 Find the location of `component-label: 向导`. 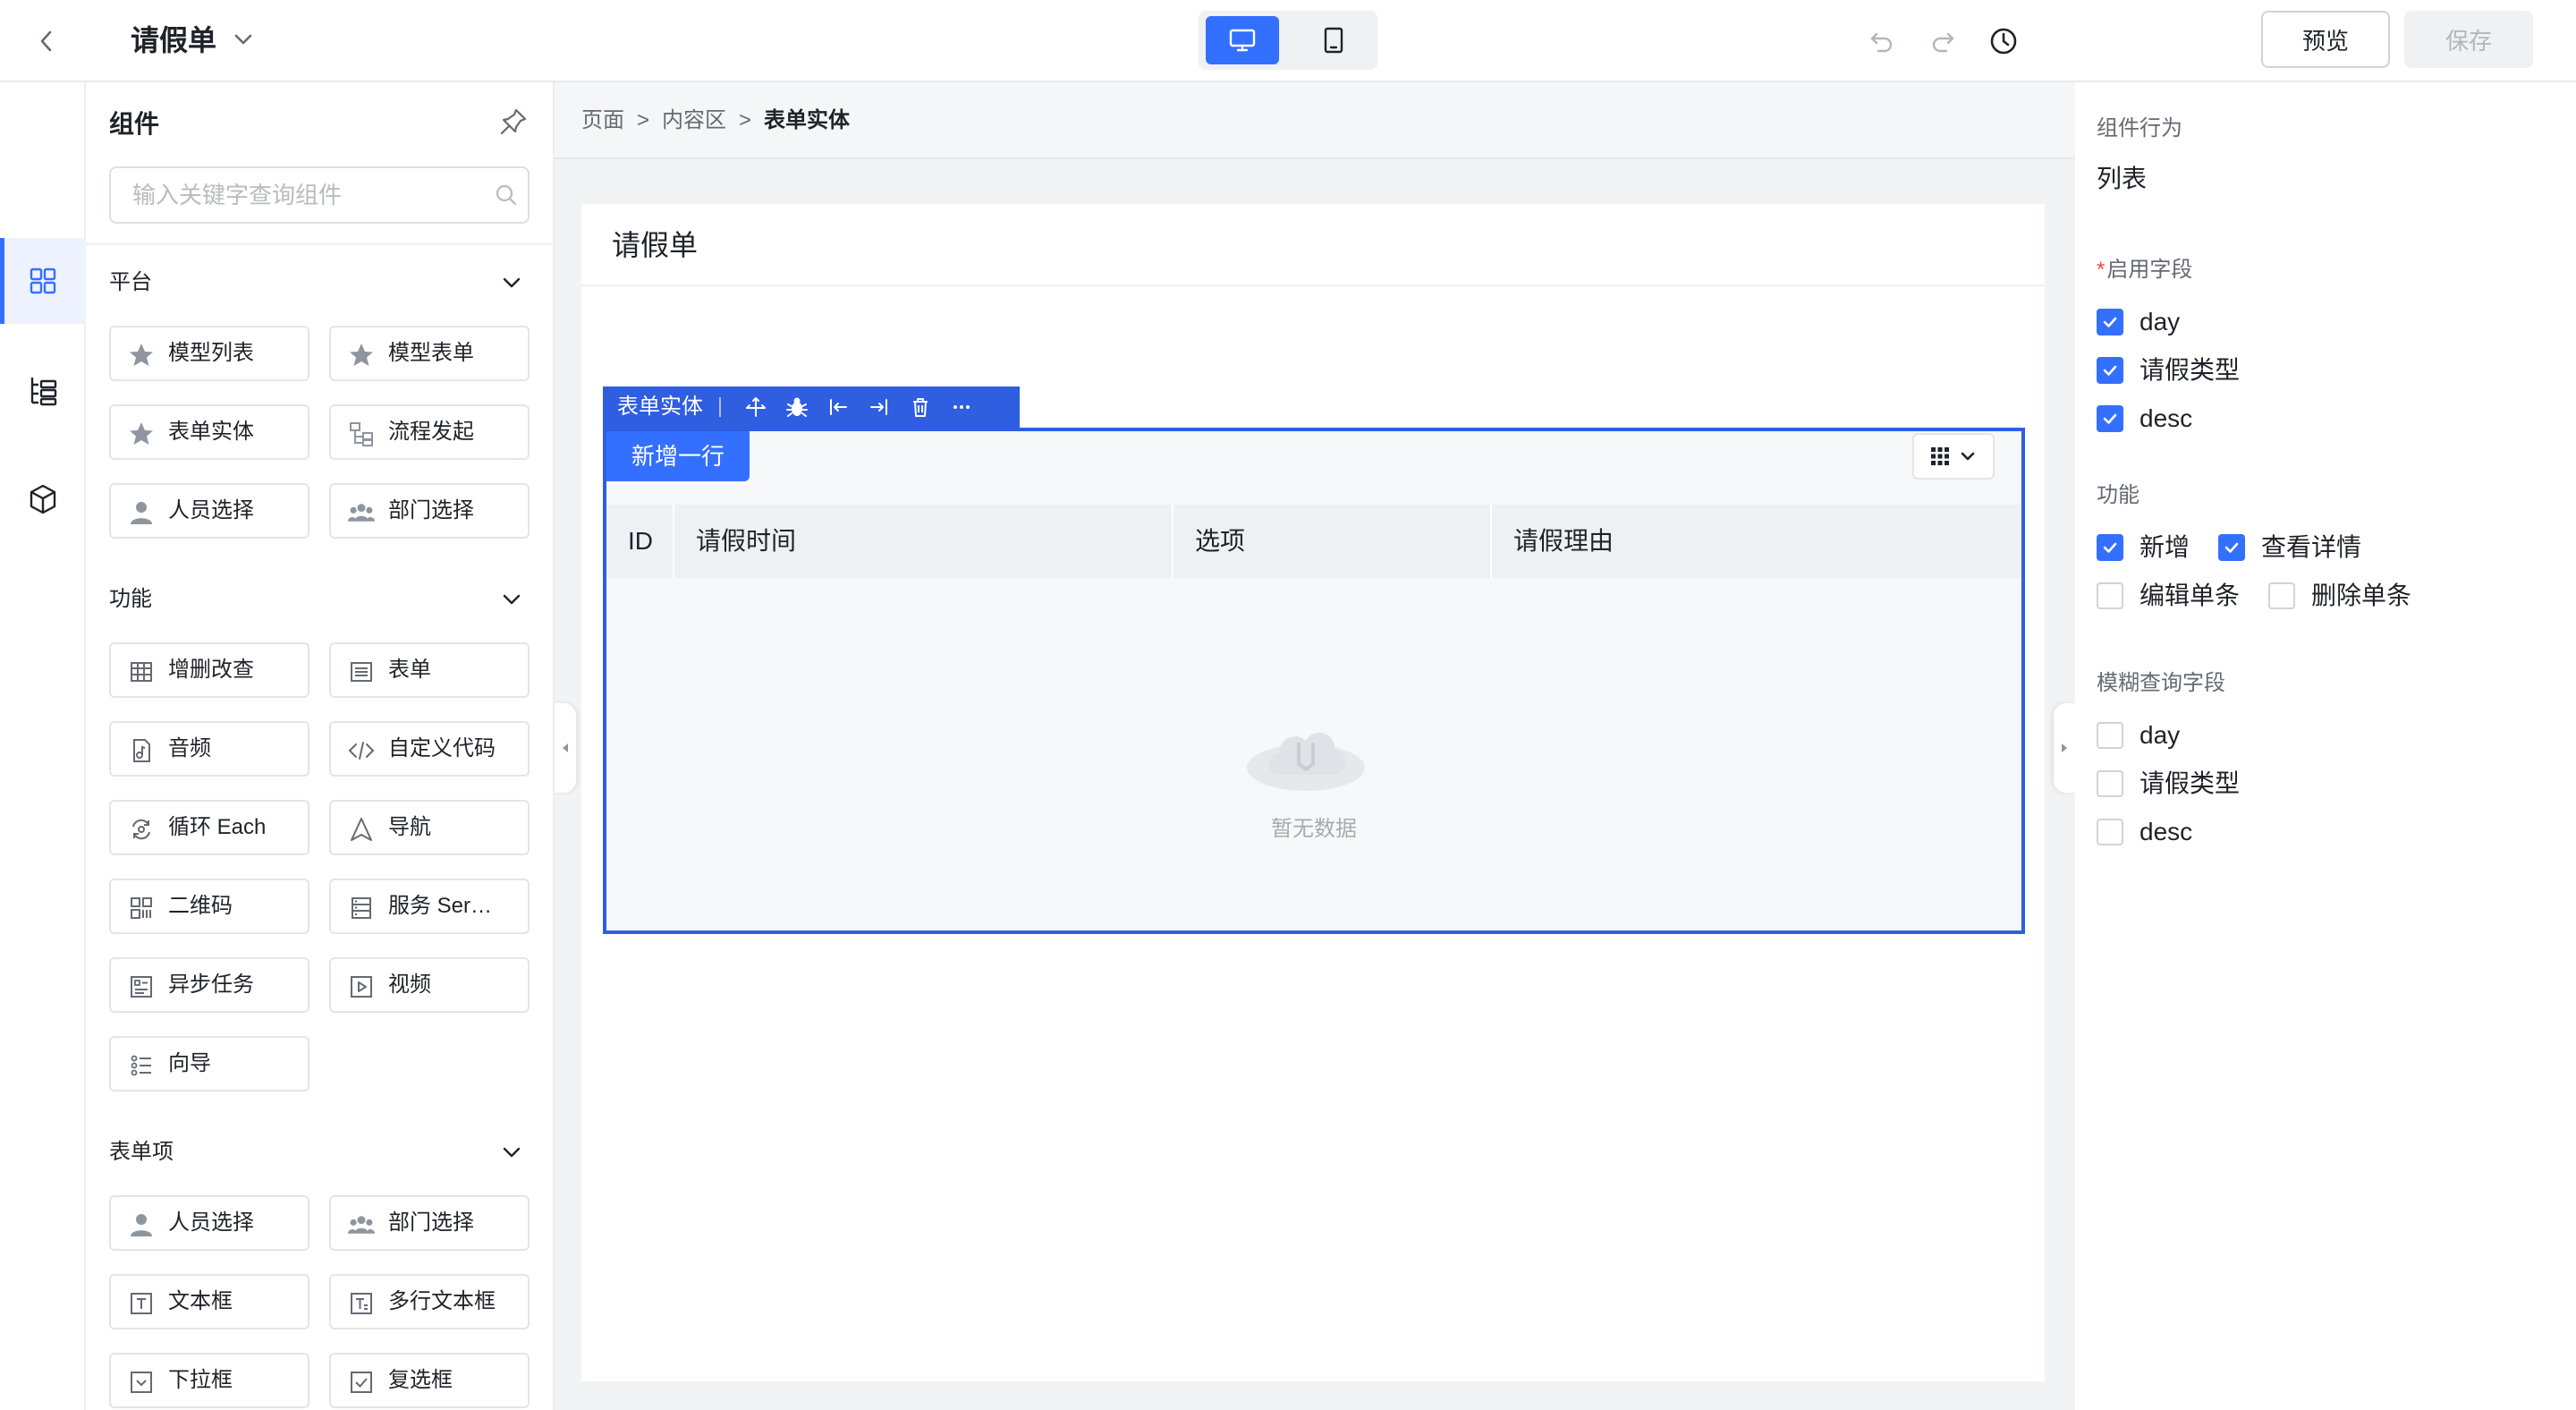

component-label: 向导 is located at coordinates (189, 1063).